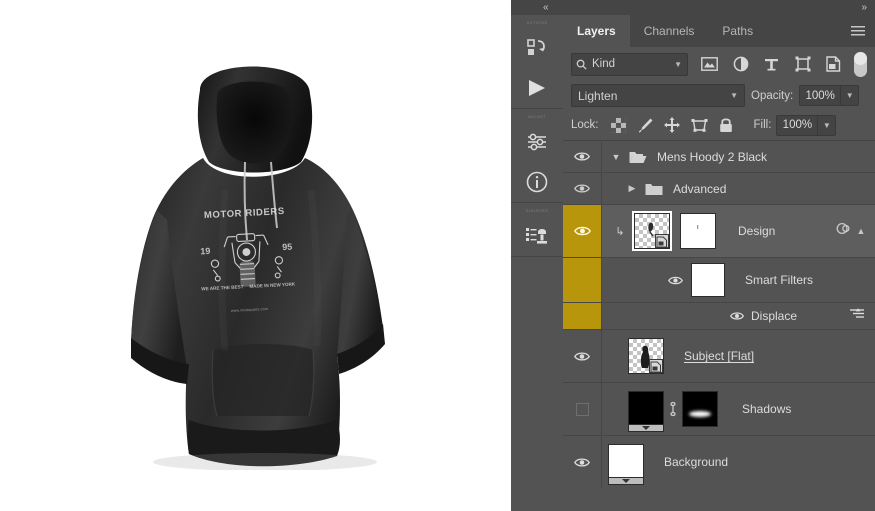 The height and width of the screenshot is (511, 875). Describe the element at coordinates (719, 409) in the screenshot. I see `table-row: Shadows` at that location.